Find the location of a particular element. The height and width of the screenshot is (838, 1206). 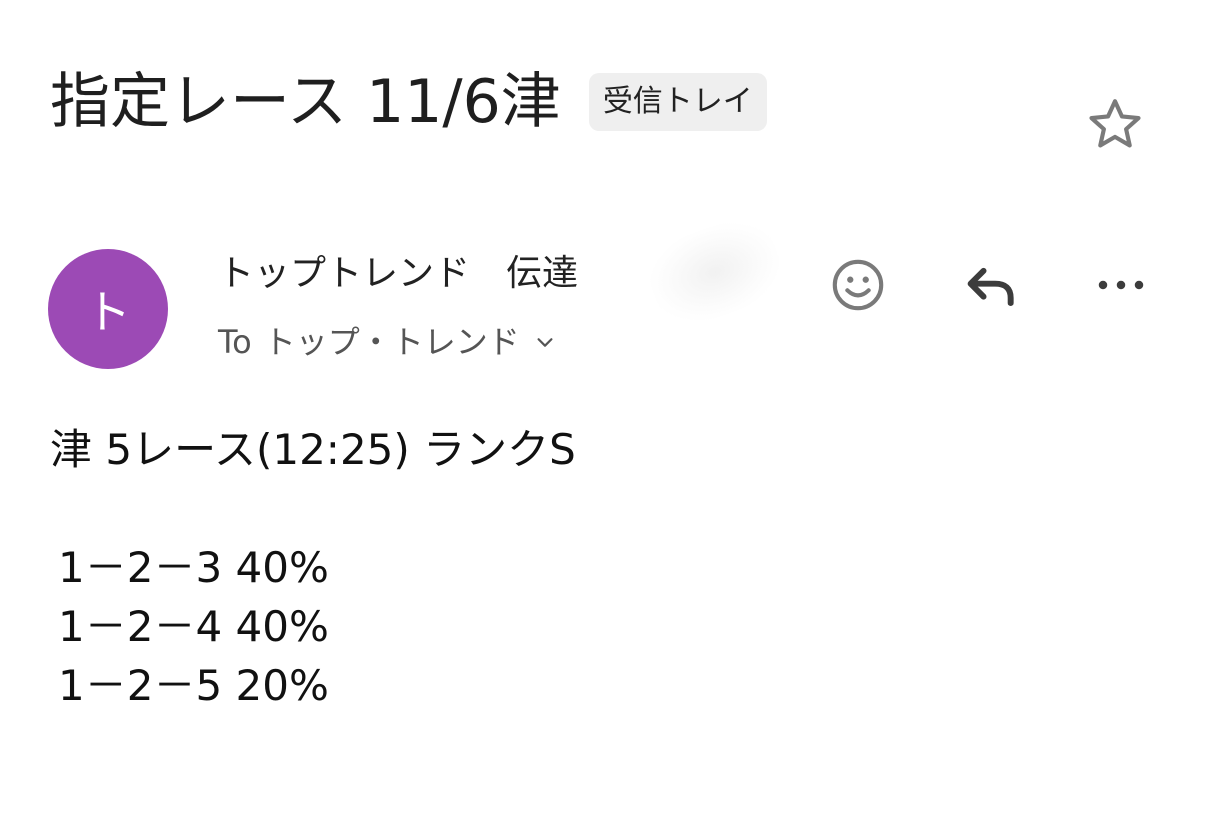

race-info-line: 津 5レース(12:25) ランクS is located at coordinates (313, 449).